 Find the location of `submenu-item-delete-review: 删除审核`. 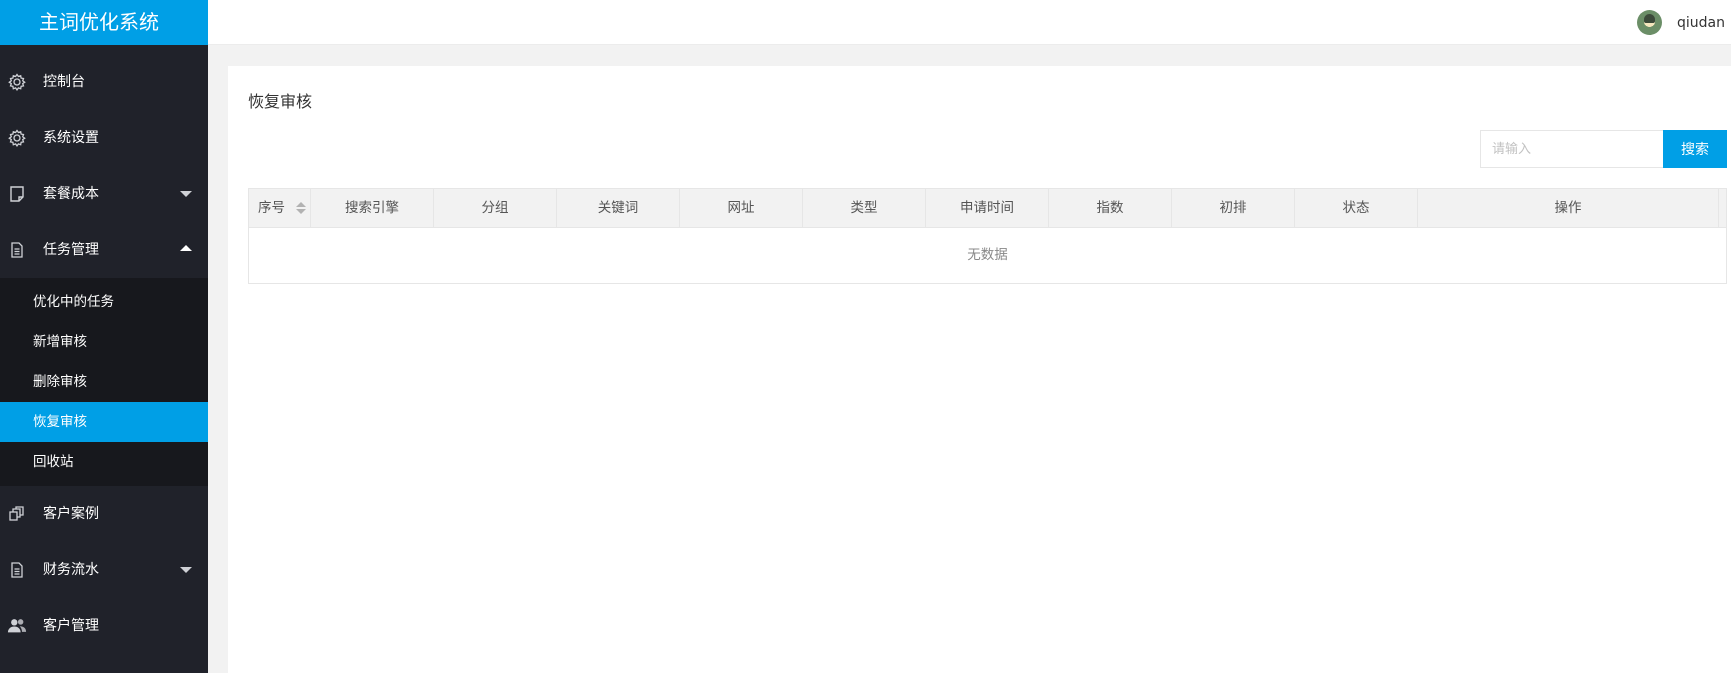

submenu-item-delete-review: 删除审核 is located at coordinates (104, 382).